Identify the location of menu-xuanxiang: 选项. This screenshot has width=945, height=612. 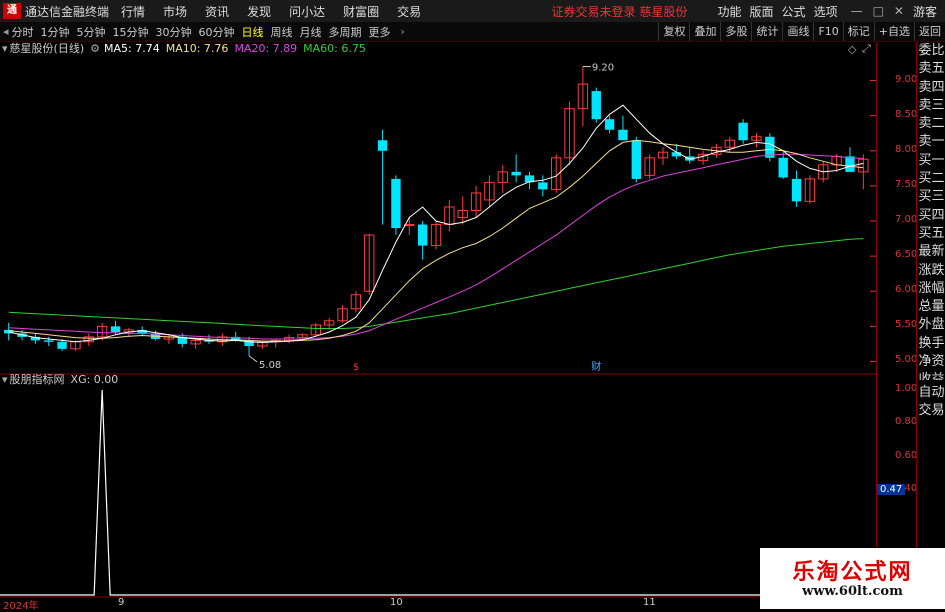
(826, 11).